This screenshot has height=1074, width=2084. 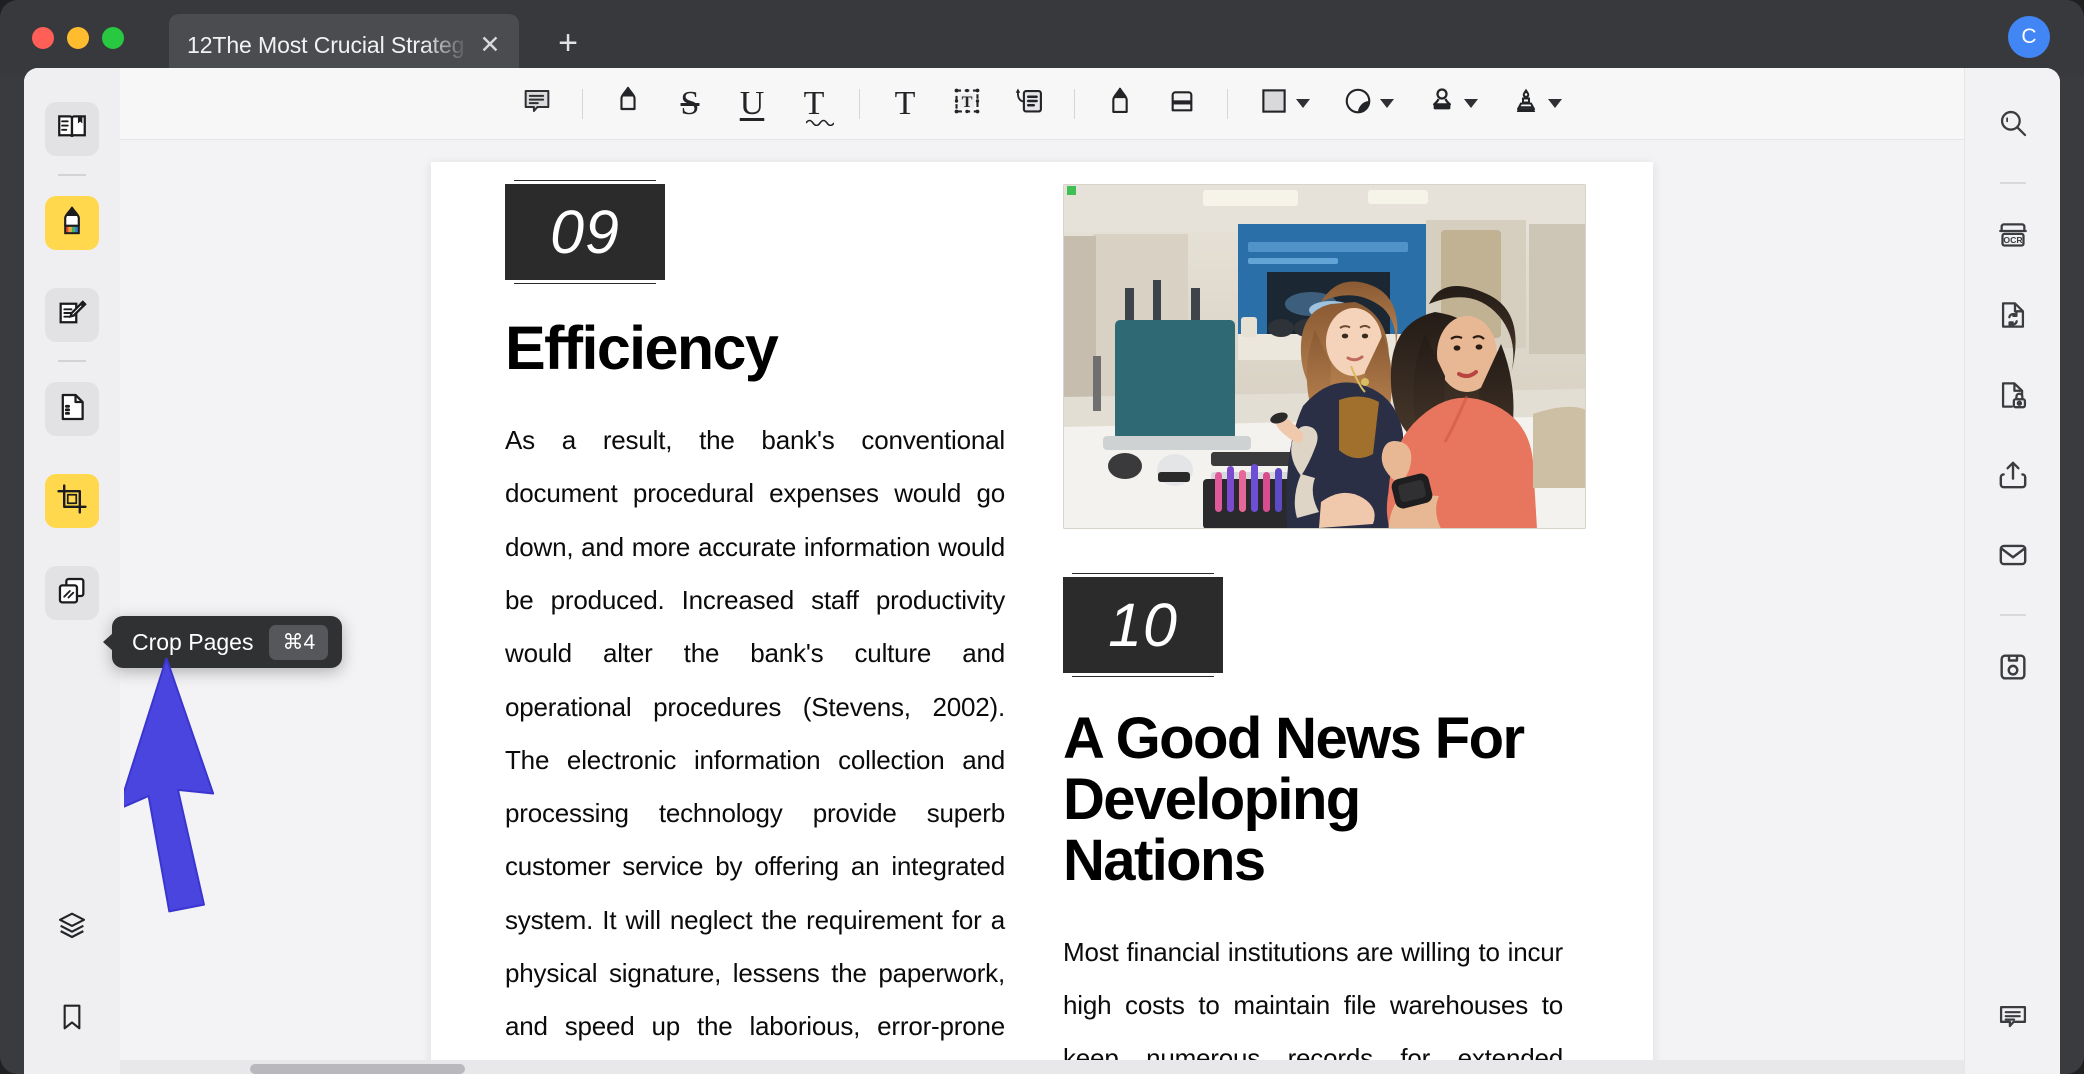 I want to click on email-button, so click(x=2013, y=557).